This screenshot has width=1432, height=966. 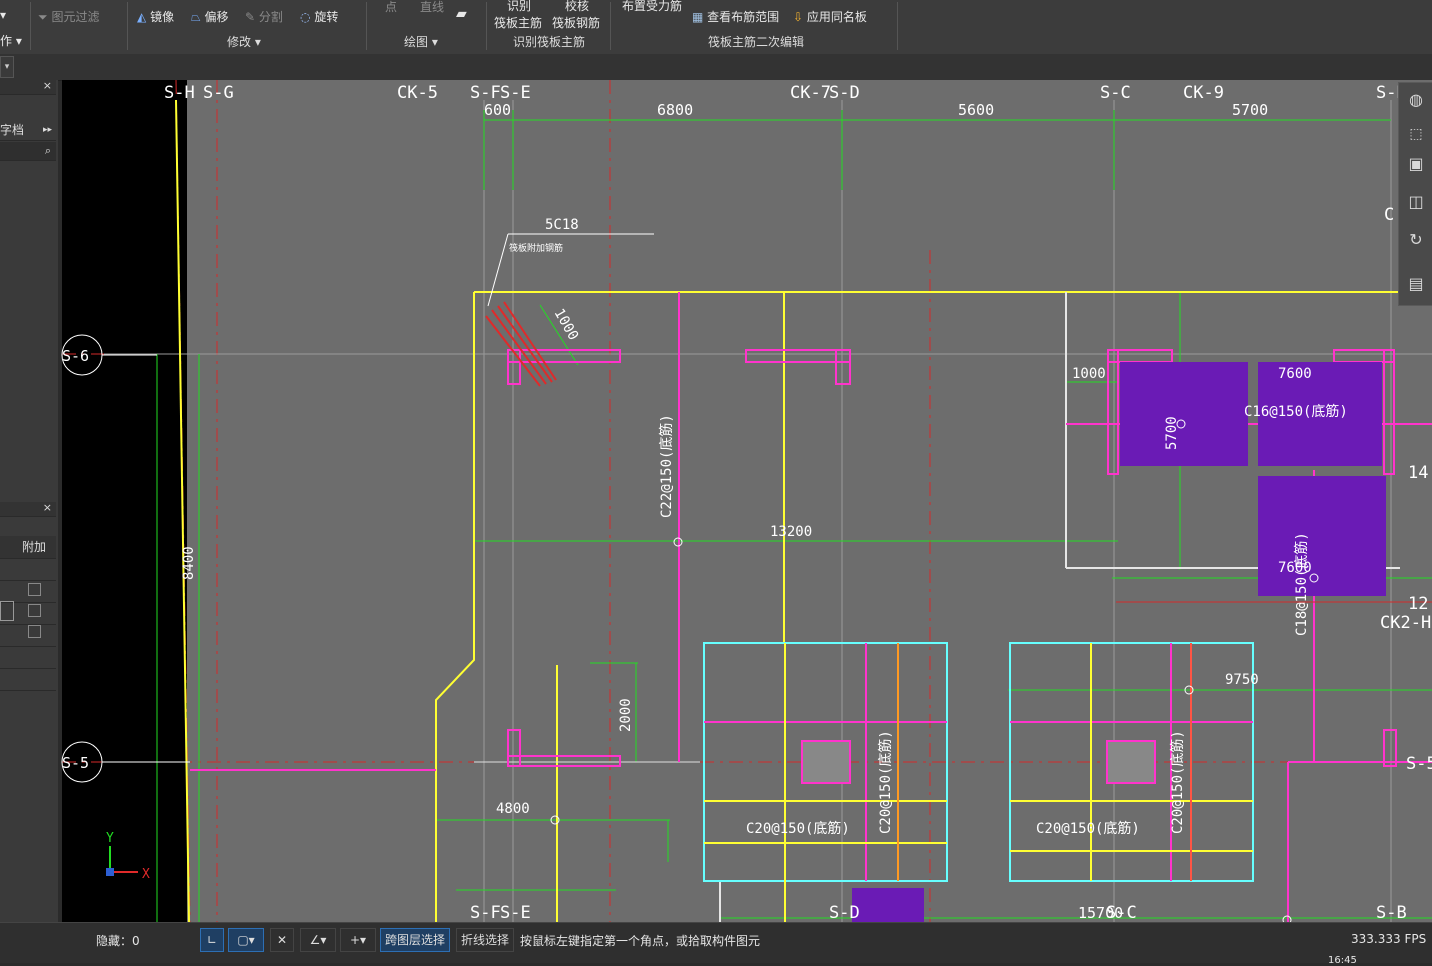 What do you see at coordinates (1416, 164) in the screenshot?
I see `top-view-icon: ▣` at bounding box center [1416, 164].